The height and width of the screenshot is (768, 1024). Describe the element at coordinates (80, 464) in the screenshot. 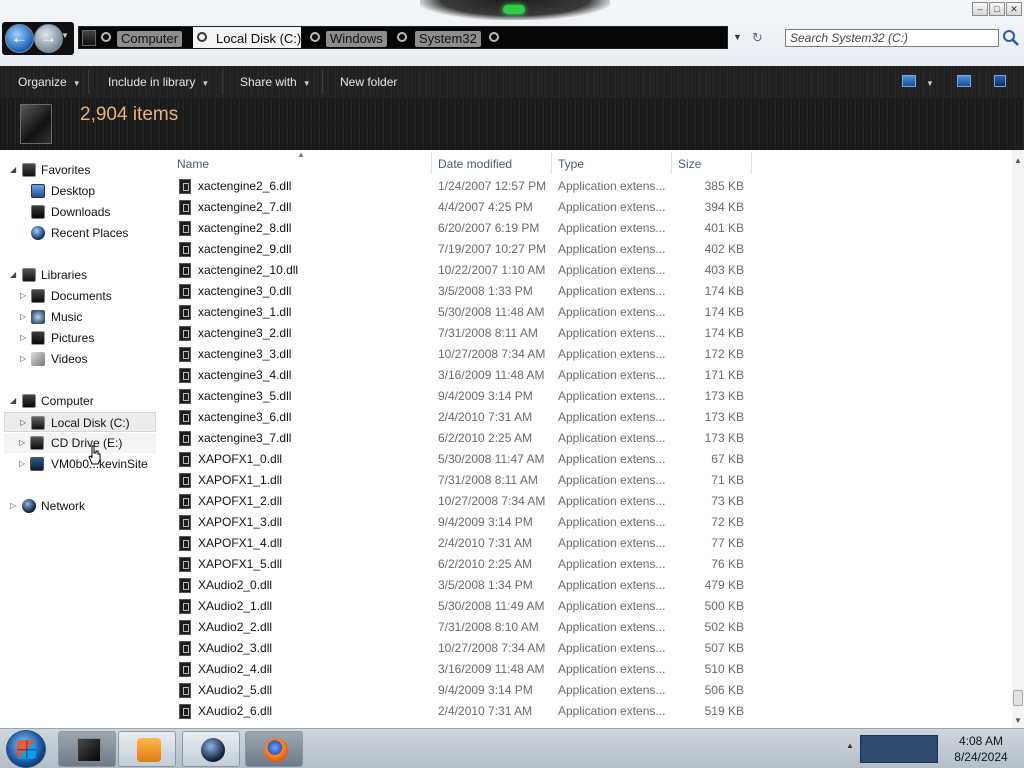

I see `nav-item-network-share: ▷ VM0b0...kevinSite` at that location.